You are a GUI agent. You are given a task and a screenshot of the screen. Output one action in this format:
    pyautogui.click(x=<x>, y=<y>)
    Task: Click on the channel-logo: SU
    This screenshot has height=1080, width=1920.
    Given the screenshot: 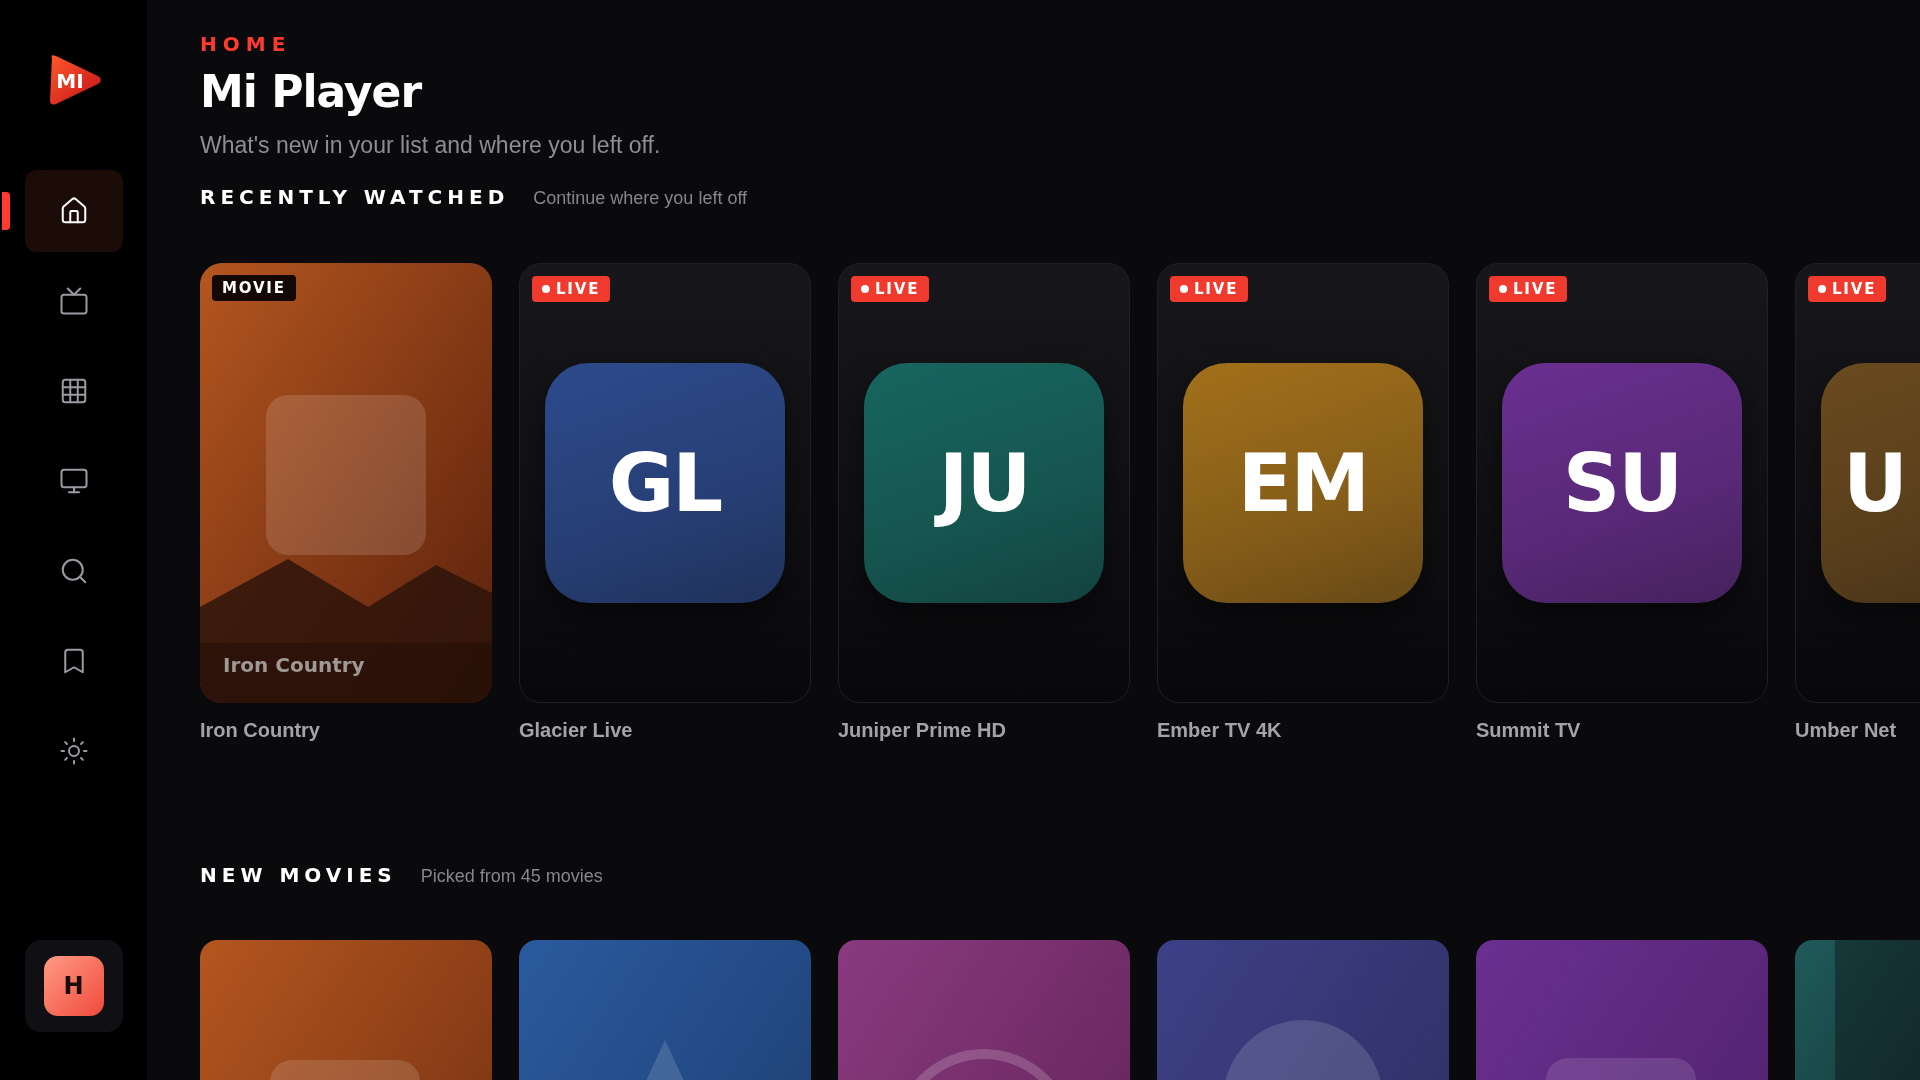 What is the action you would take?
    pyautogui.click(x=1622, y=483)
    